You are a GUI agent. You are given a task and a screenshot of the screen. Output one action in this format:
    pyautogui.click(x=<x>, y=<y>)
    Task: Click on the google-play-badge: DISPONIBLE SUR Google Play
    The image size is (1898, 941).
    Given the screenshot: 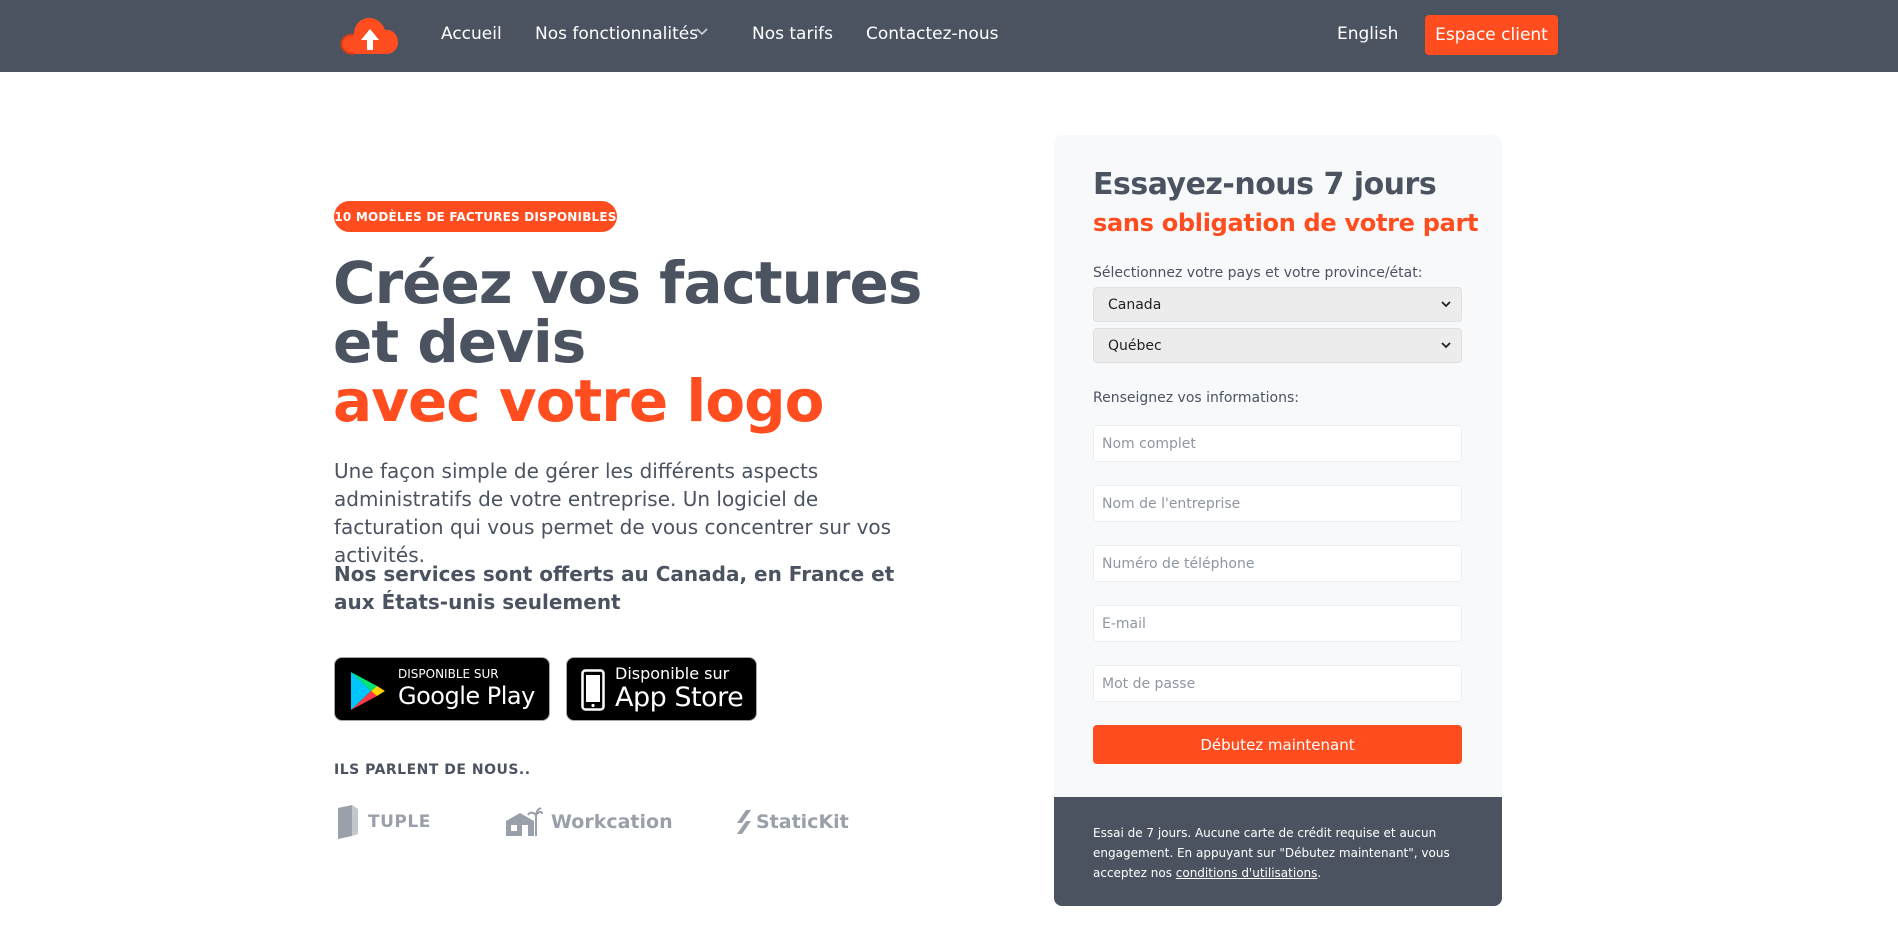 What is the action you would take?
    pyautogui.click(x=442, y=689)
    